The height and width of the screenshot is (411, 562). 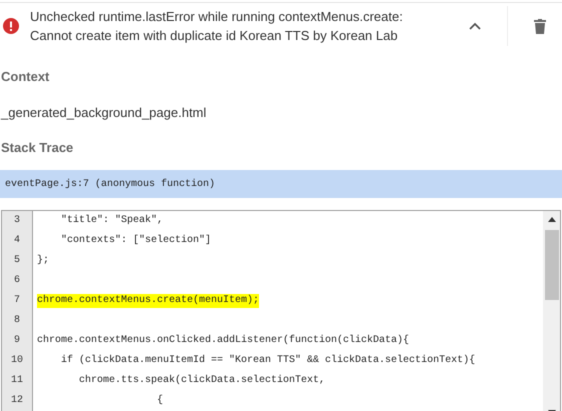 I want to click on line-number: 7, so click(x=16, y=301).